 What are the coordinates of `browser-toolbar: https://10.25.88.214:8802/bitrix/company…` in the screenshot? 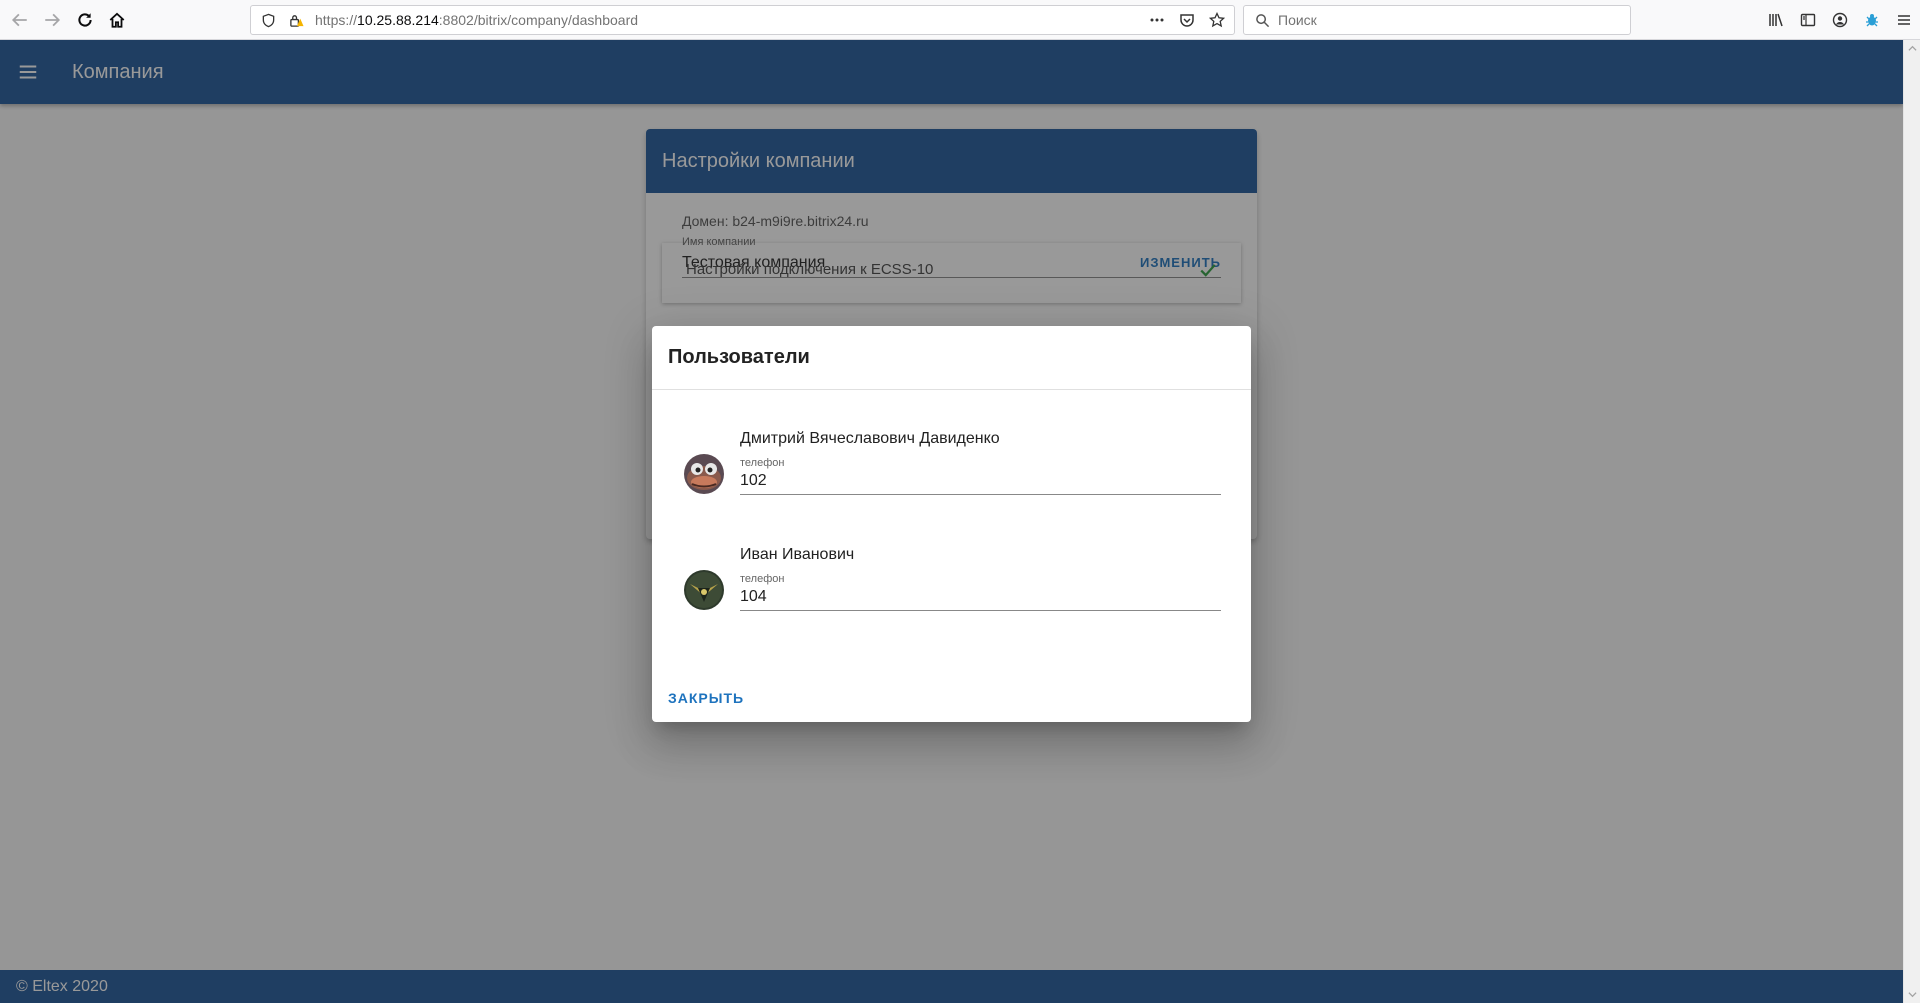 It's located at (960, 20).